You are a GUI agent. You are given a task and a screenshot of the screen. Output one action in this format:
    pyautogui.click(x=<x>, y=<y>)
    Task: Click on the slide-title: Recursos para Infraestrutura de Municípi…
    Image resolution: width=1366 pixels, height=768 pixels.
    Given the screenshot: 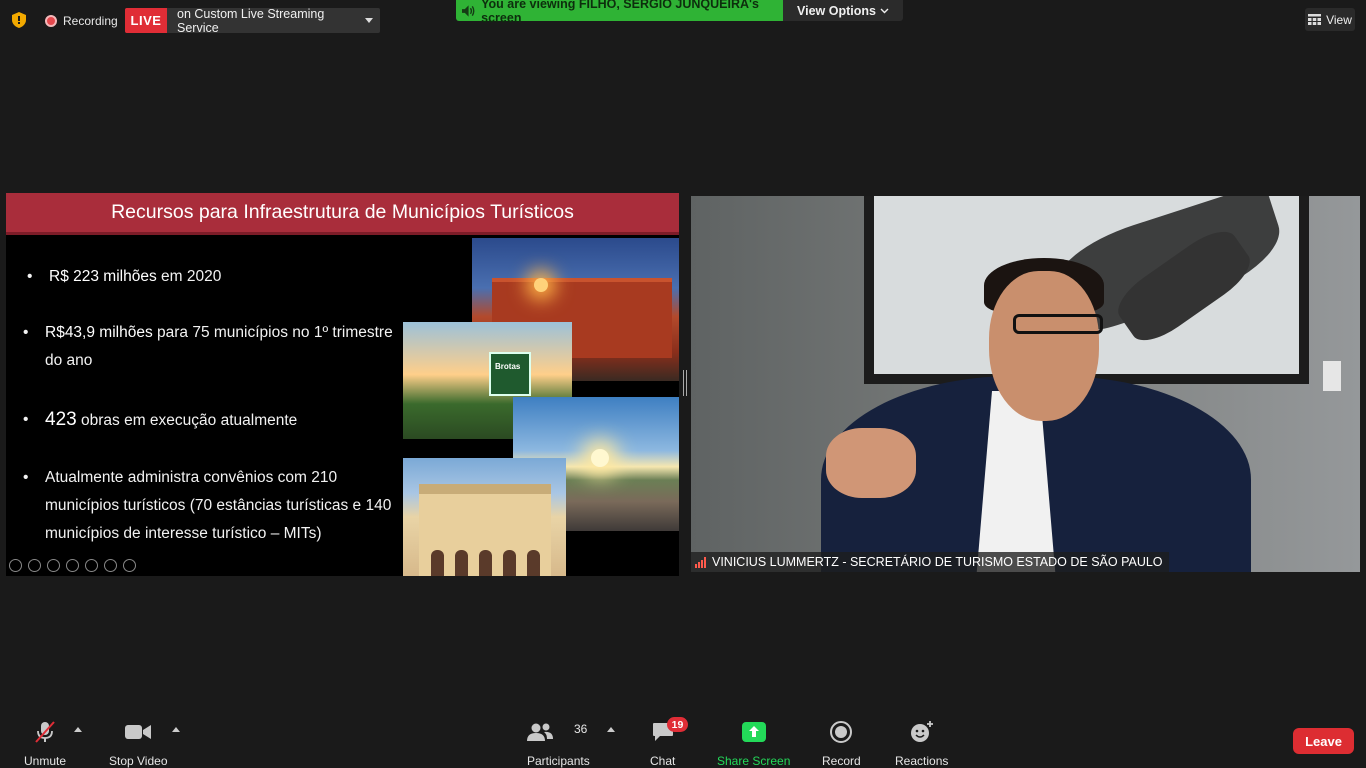 What is the action you would take?
    pyautogui.click(x=342, y=214)
    